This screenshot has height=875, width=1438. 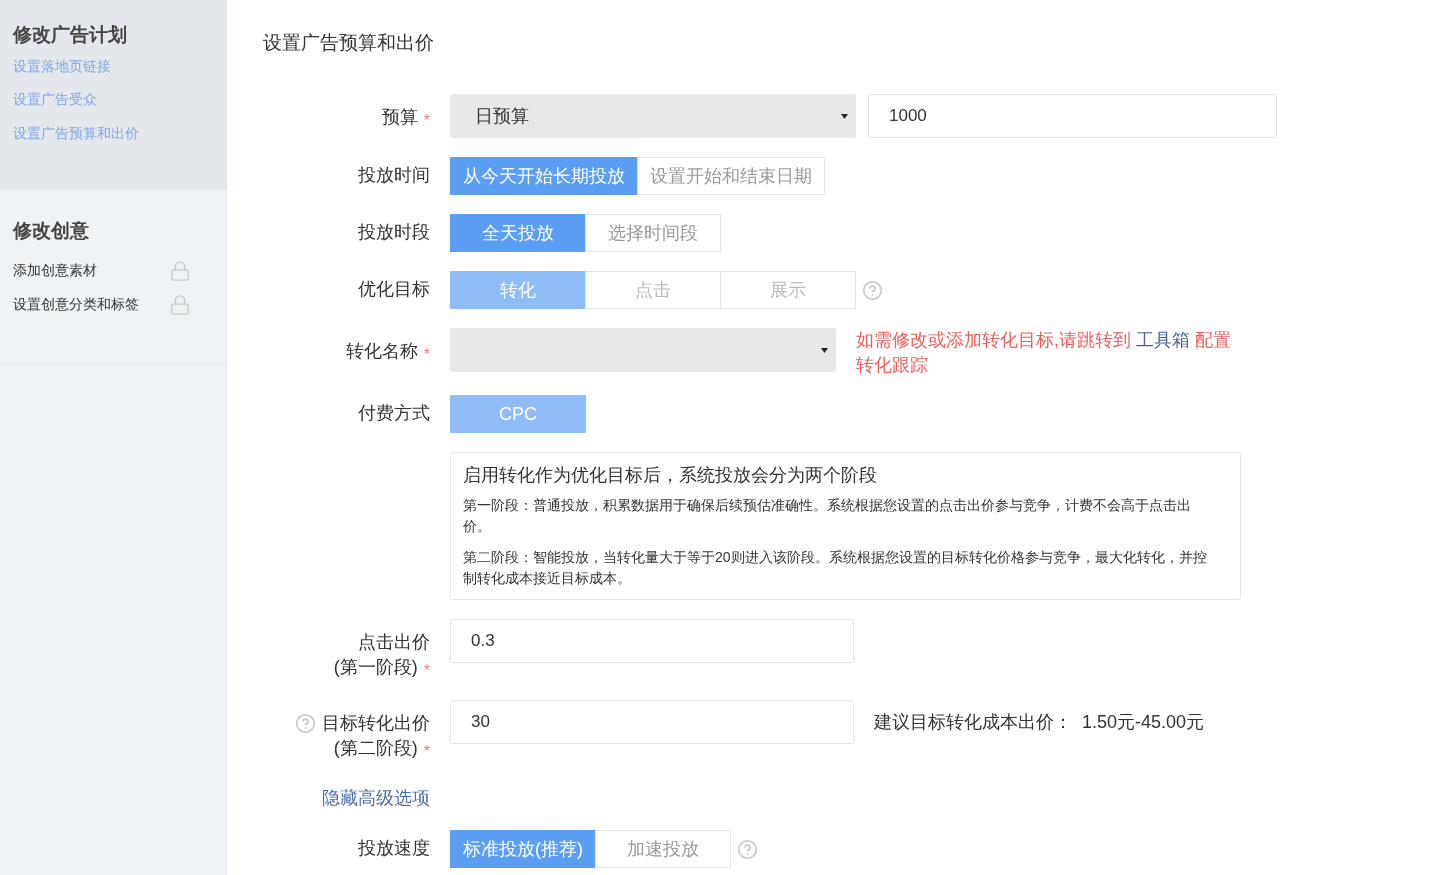 I want to click on option-button: 标准投放(推荐), so click(x=523, y=849).